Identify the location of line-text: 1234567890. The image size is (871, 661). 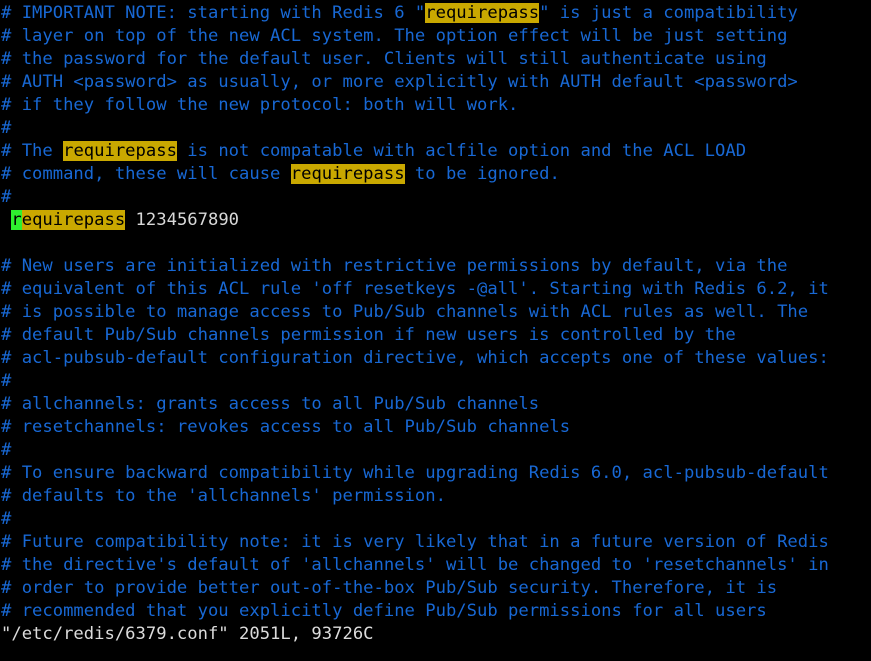
(182, 220).